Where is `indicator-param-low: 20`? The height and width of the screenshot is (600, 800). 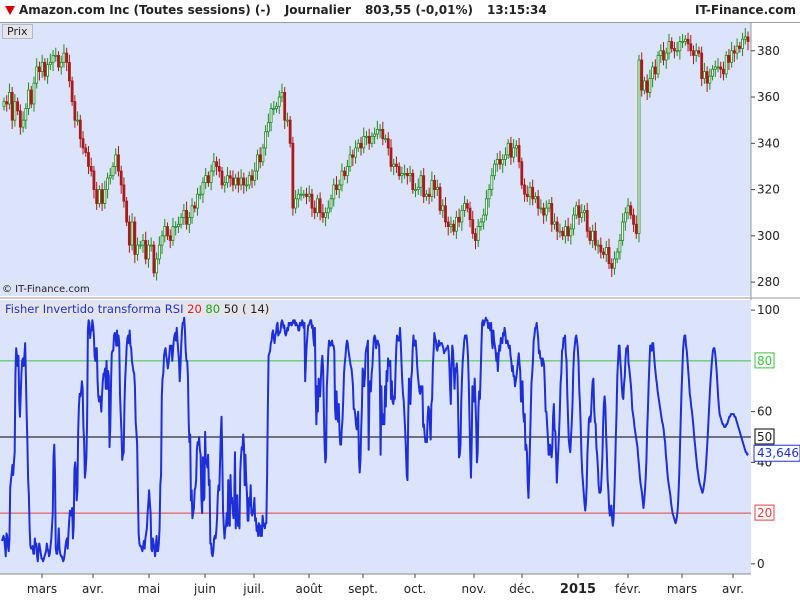
indicator-param-low: 20 is located at coordinates (194, 309).